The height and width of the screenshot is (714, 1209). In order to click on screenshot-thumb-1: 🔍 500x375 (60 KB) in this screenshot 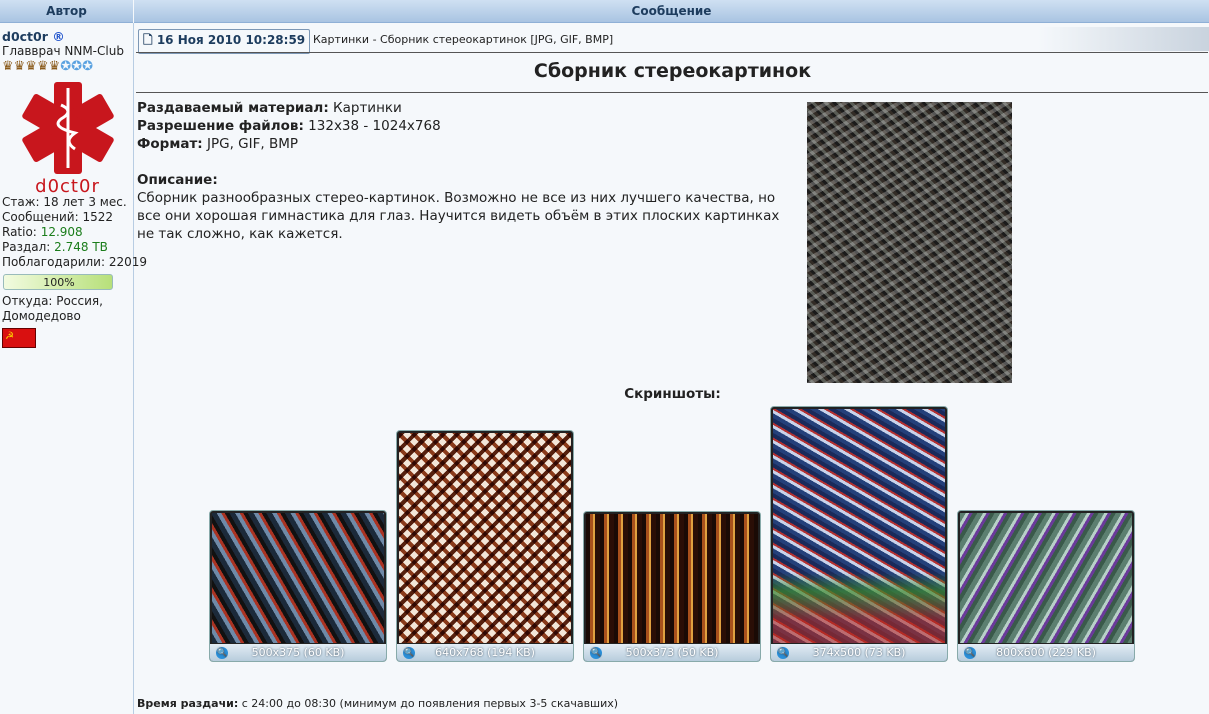, I will do `click(298, 586)`.